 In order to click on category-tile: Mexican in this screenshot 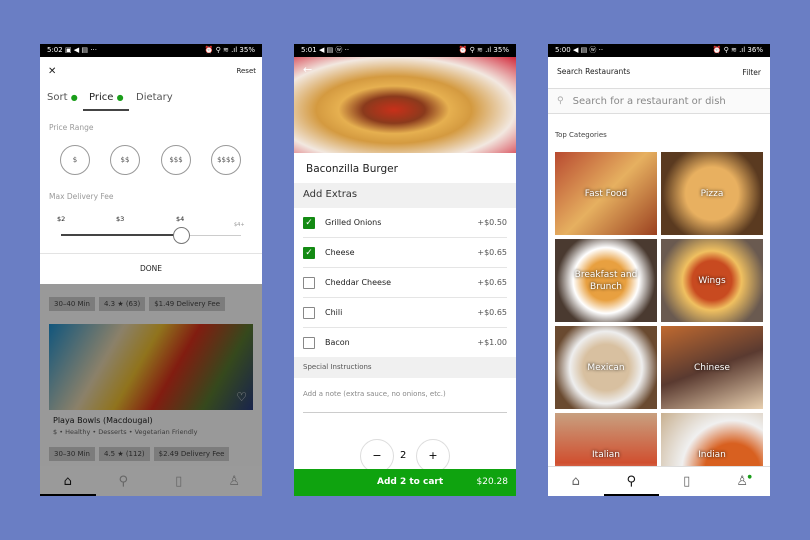, I will do `click(606, 367)`.